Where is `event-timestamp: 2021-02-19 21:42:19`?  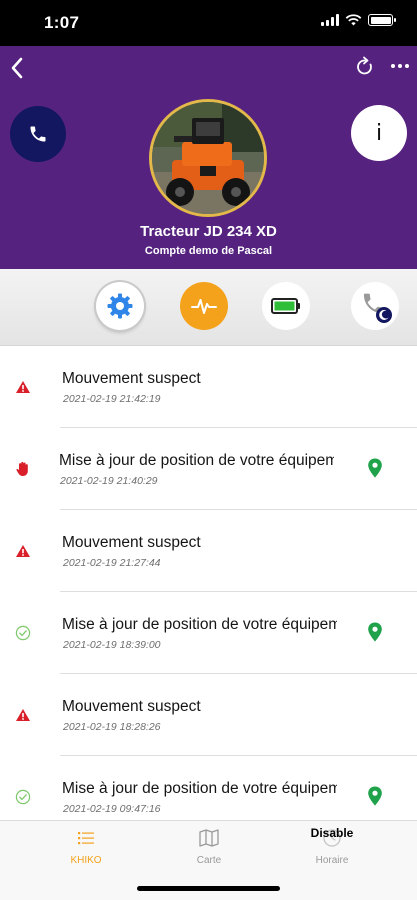
event-timestamp: 2021-02-19 21:42:19 is located at coordinates (112, 399).